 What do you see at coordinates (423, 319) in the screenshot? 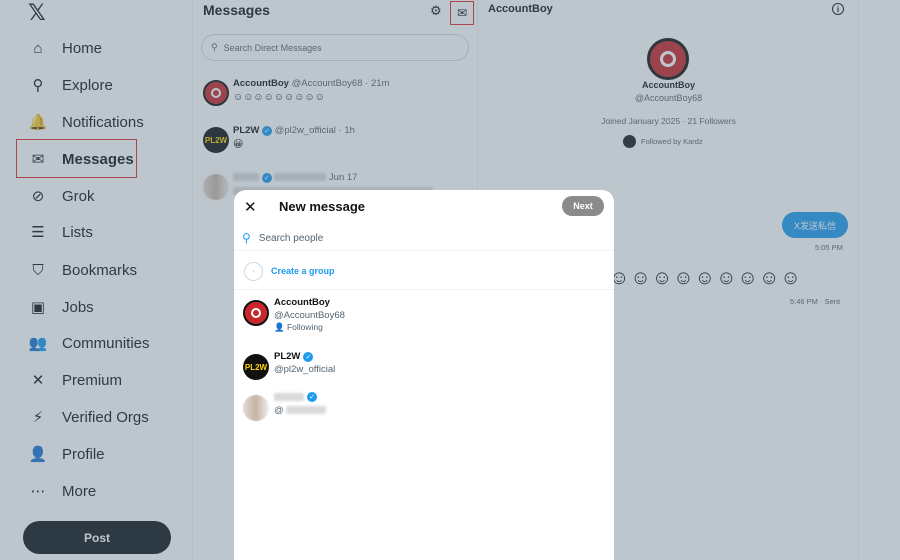
I see `person-row: AccountBoy @AccountBoy68 👤 Following` at bounding box center [423, 319].